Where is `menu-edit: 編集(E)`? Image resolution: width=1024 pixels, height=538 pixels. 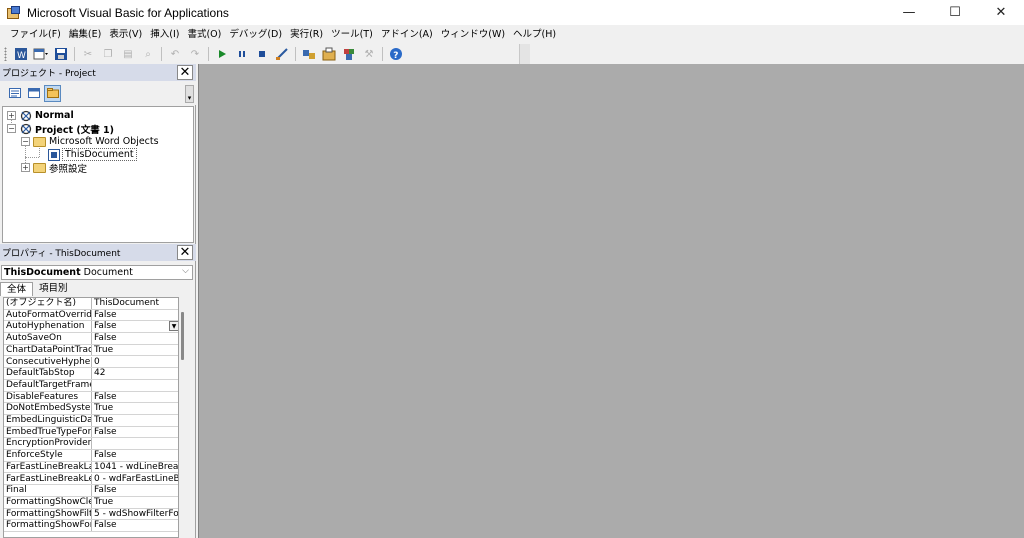
menu-edit: 編集(E) is located at coordinates (85, 34).